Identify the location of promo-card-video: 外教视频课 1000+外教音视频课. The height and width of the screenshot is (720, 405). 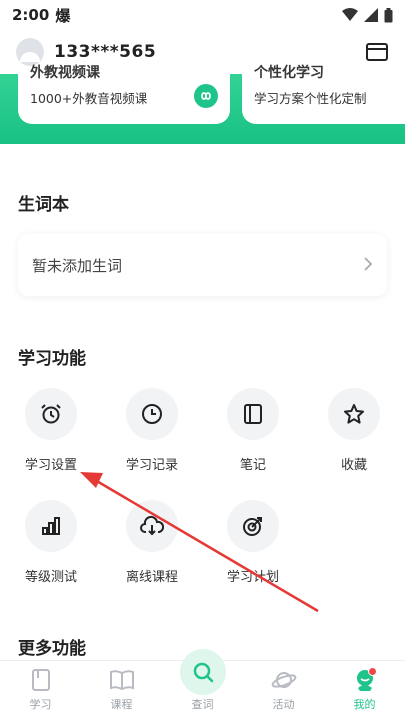
(124, 94).